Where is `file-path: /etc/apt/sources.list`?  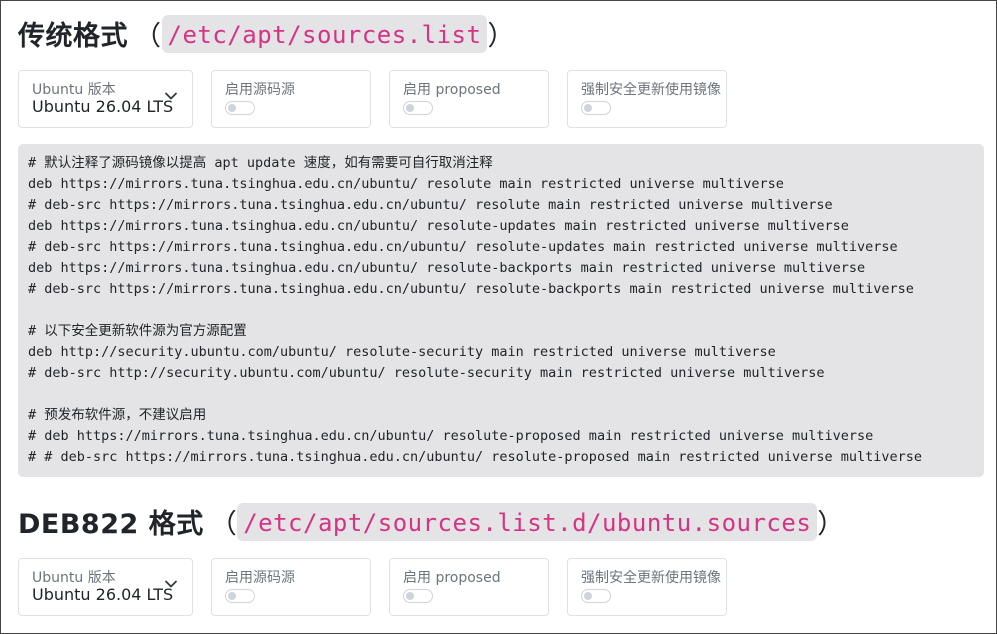
file-path: /etc/apt/sources.list is located at coordinates (324, 33).